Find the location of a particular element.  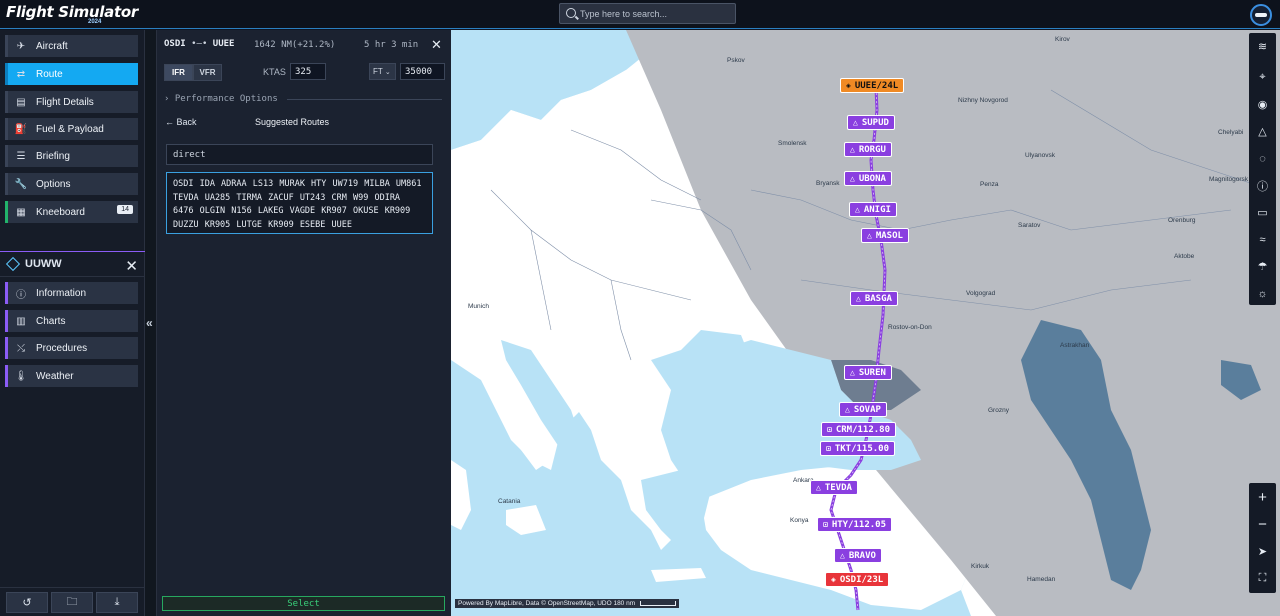

city-label: Bryansk is located at coordinates (828, 183).